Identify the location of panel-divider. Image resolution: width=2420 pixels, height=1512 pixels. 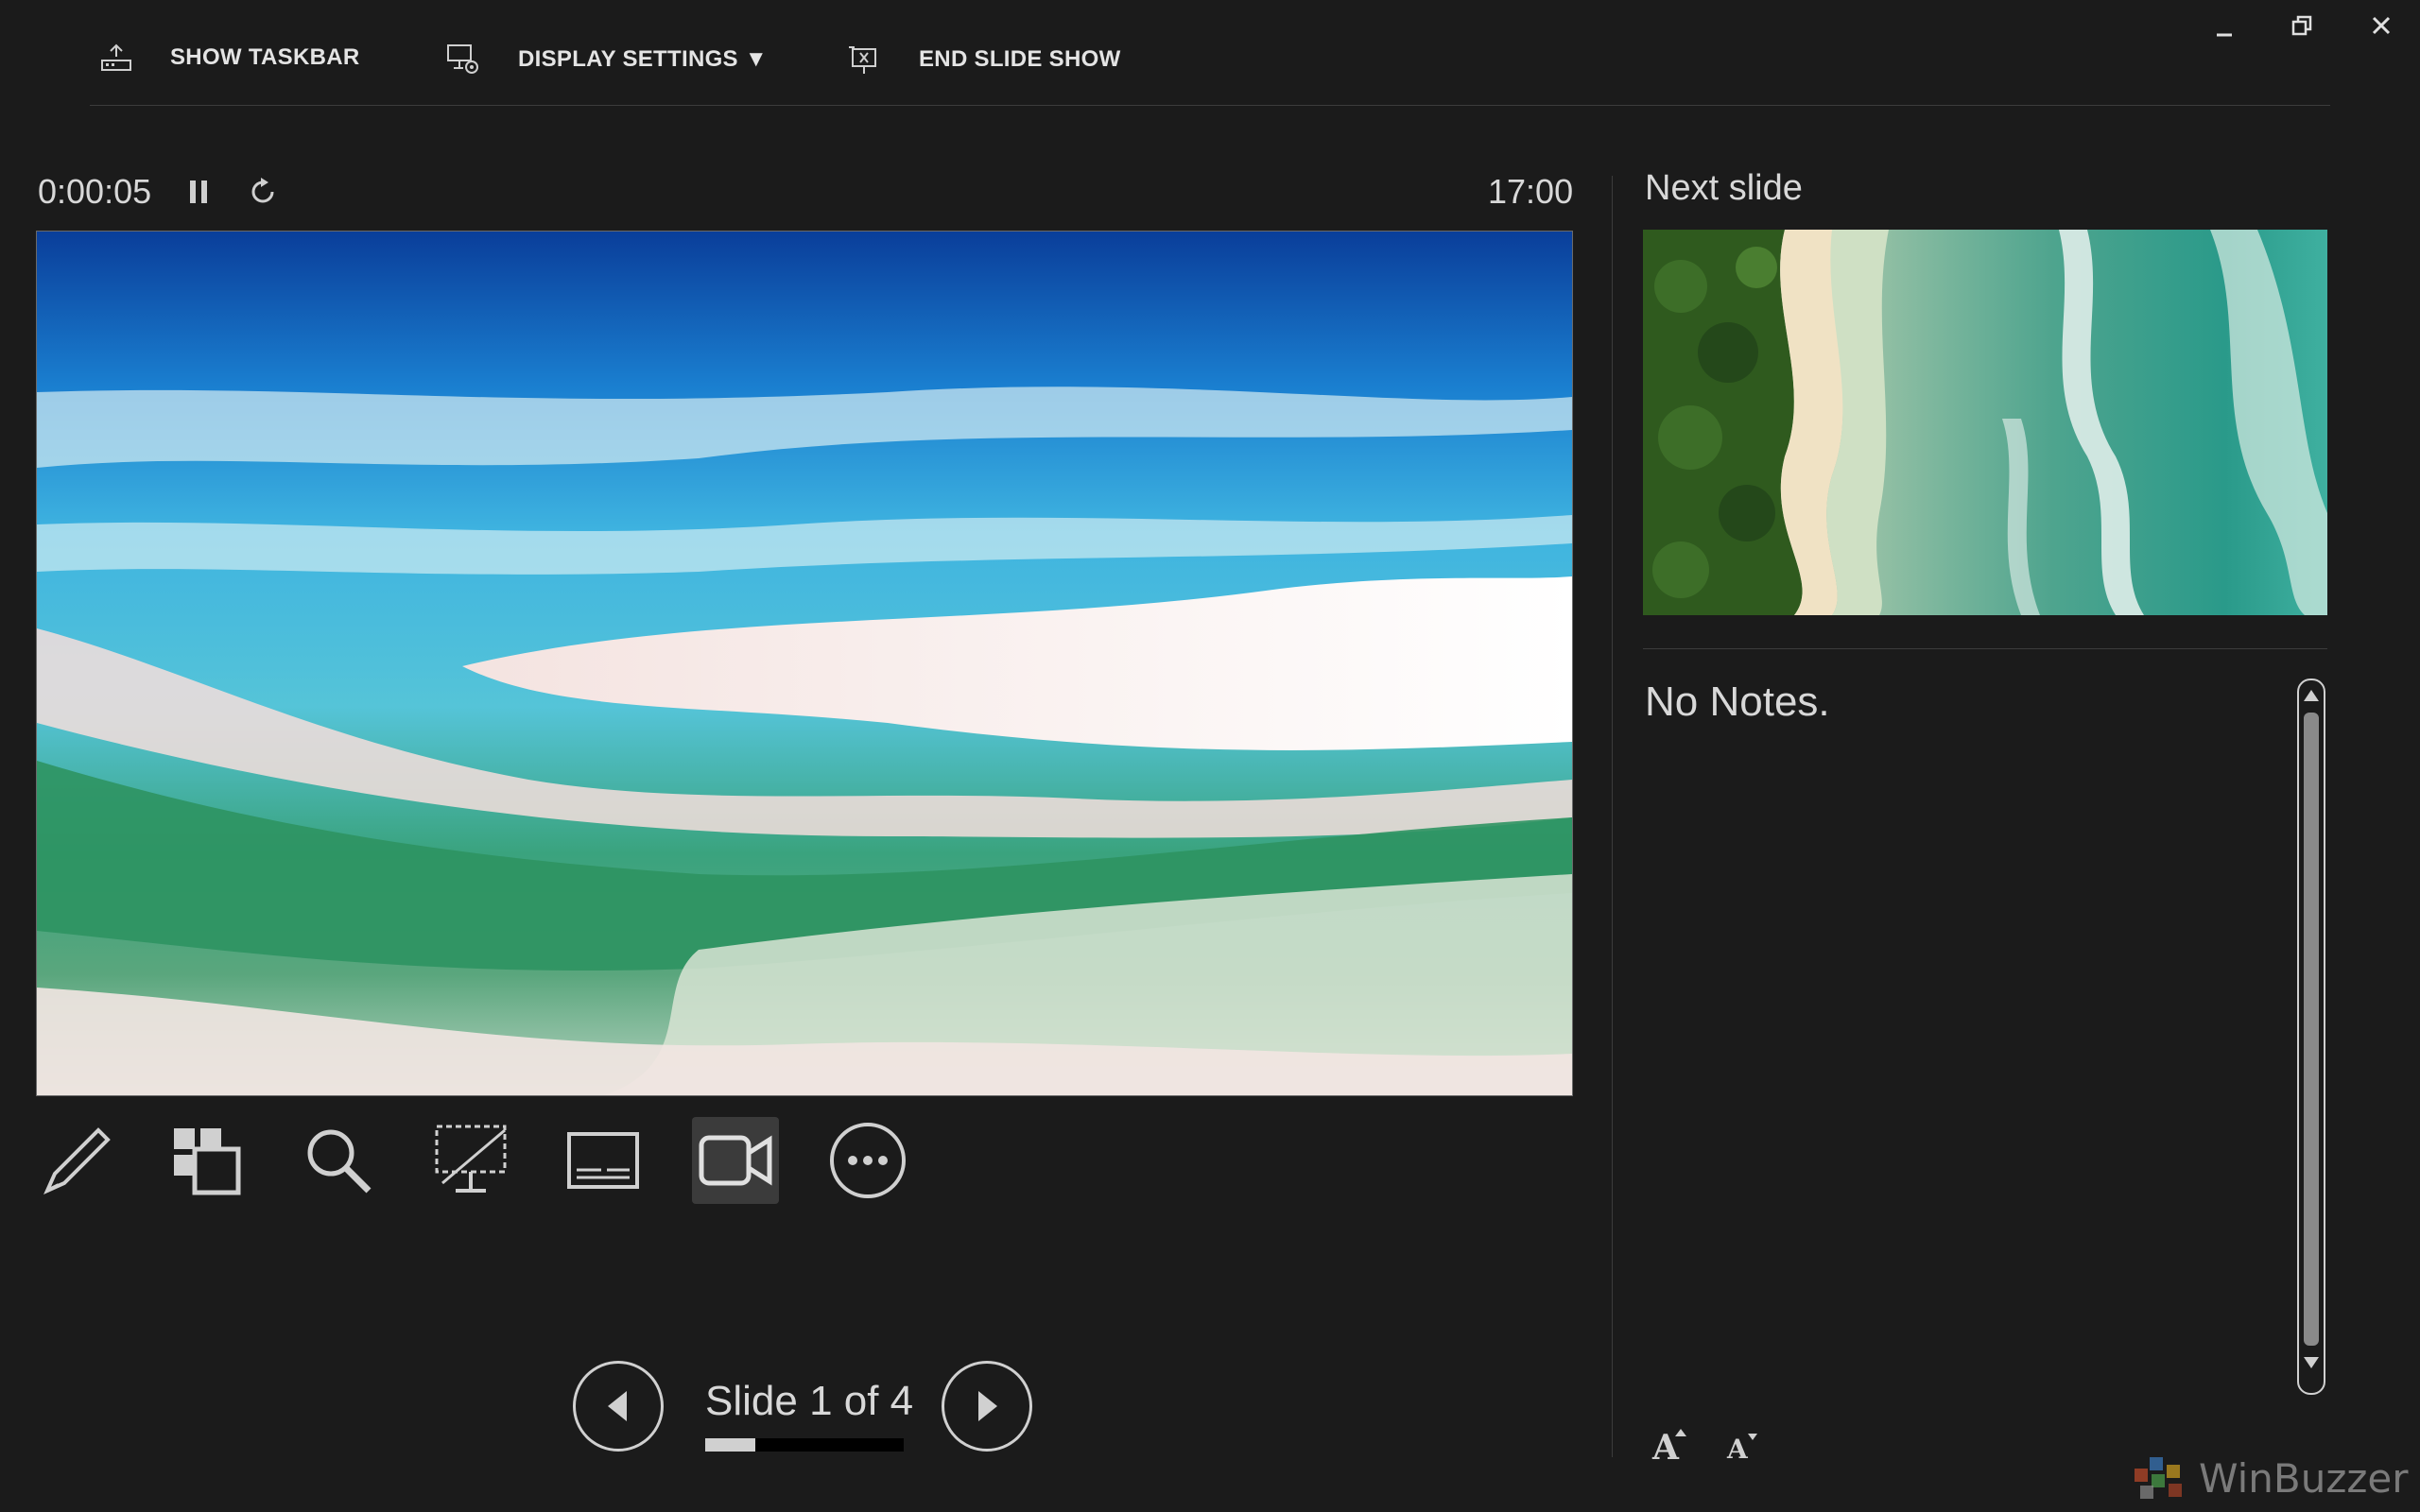
(1612, 816).